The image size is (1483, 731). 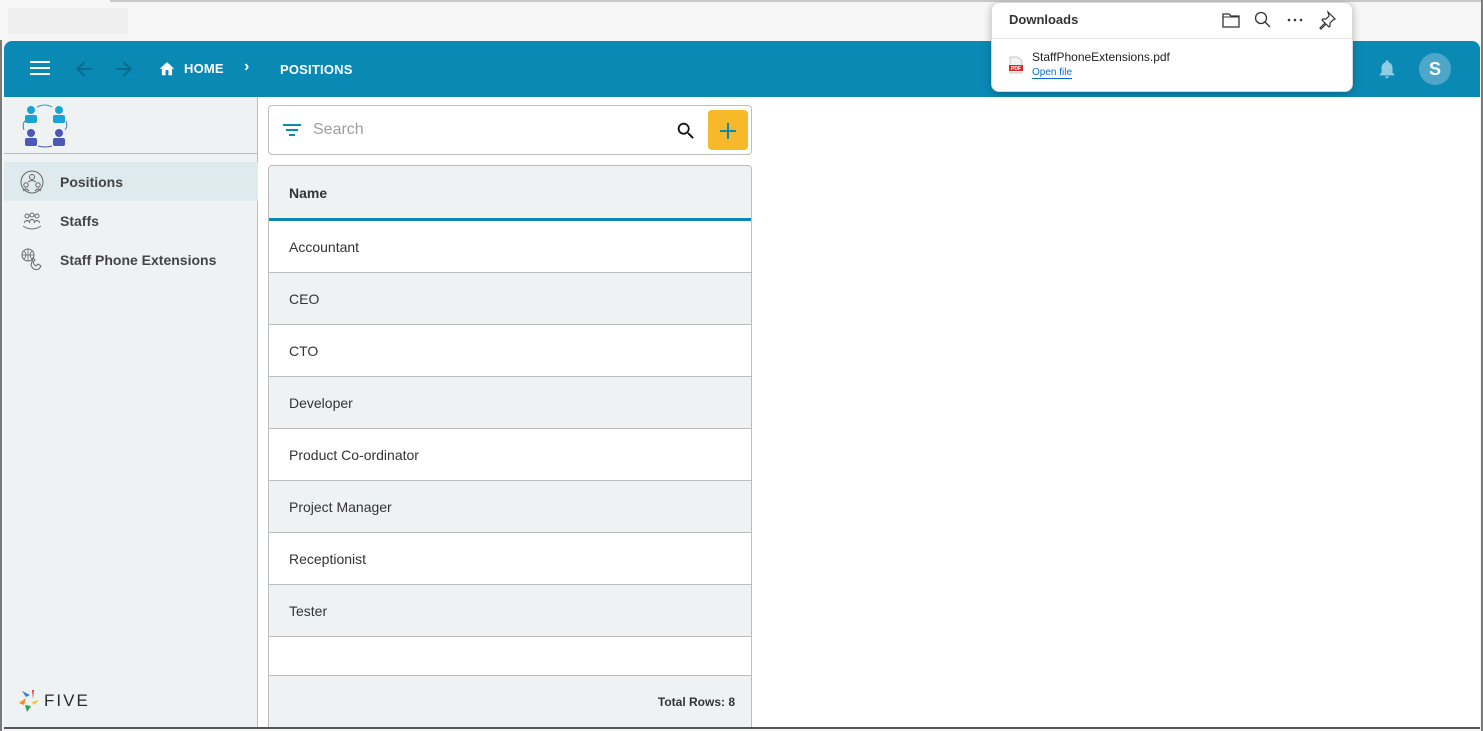 What do you see at coordinates (308, 611) in the screenshot?
I see `cell-name: Tester` at bounding box center [308, 611].